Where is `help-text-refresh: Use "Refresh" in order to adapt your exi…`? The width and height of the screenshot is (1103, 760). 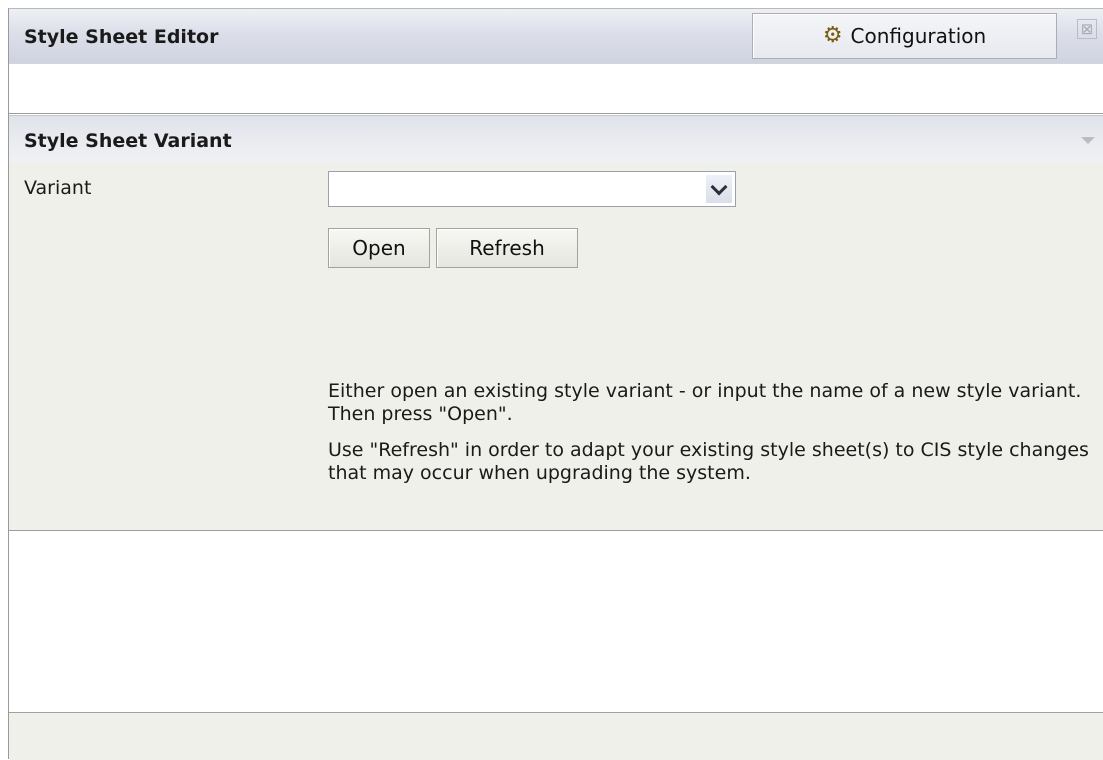
help-text-refresh: Use "Refresh" in order to adapt your exi… is located at coordinates (708, 461).